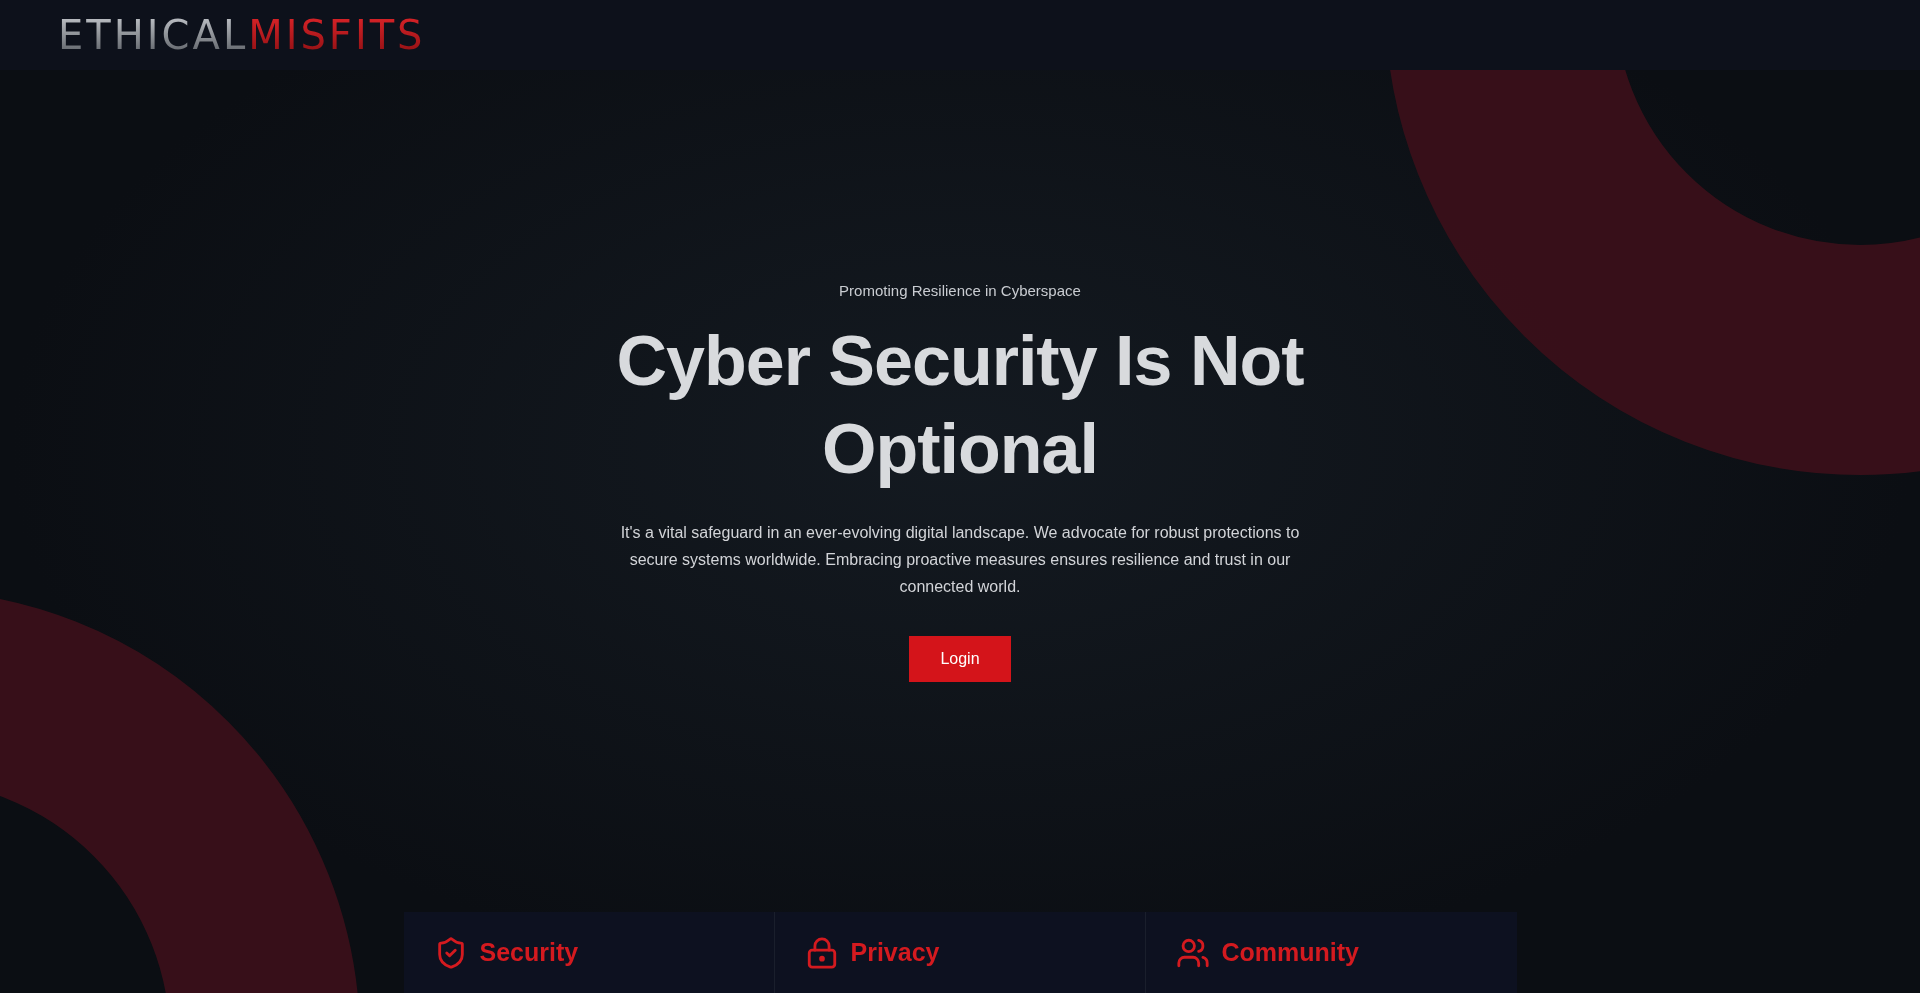 Image resolution: width=1920 pixels, height=993 pixels. What do you see at coordinates (960, 659) in the screenshot?
I see `login-button: Login` at bounding box center [960, 659].